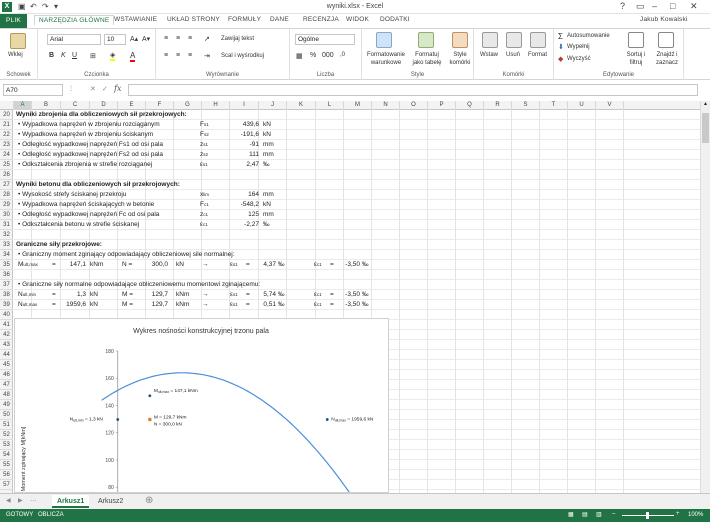 This screenshot has height=522, width=710. I want to click on column-header: C, so click(75, 105).